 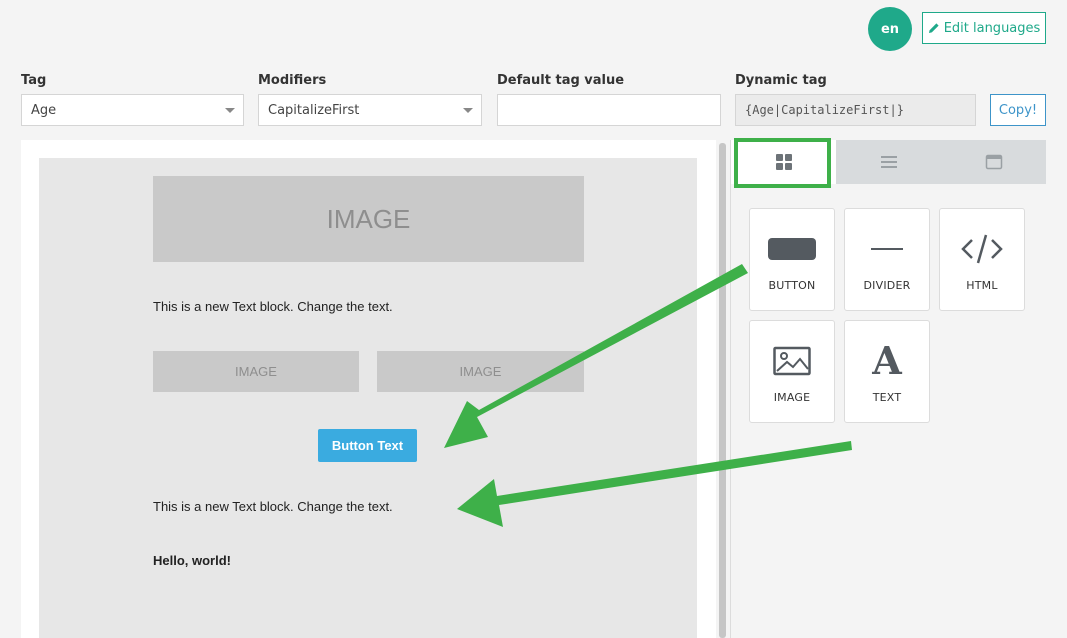 I want to click on image-placeholder-left: IMAGE, so click(x=256, y=371).